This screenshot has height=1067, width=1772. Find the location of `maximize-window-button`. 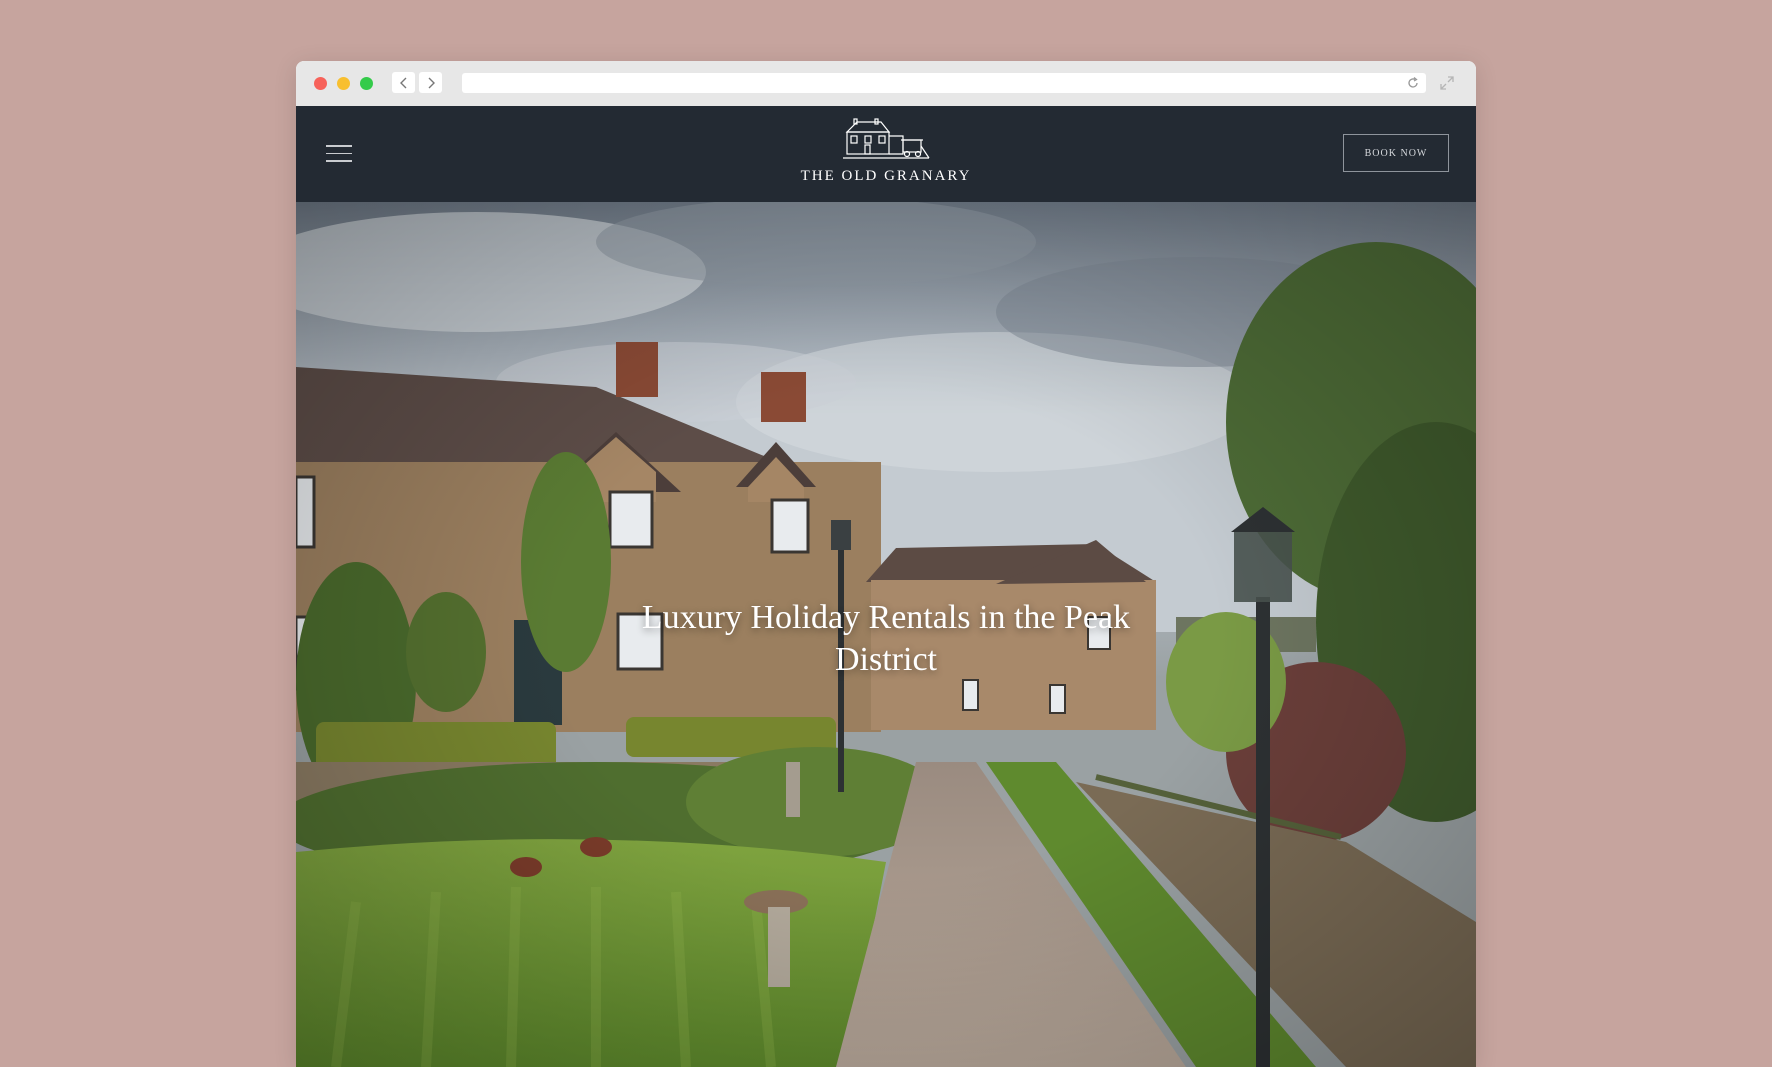

maximize-window-button is located at coordinates (366, 83).